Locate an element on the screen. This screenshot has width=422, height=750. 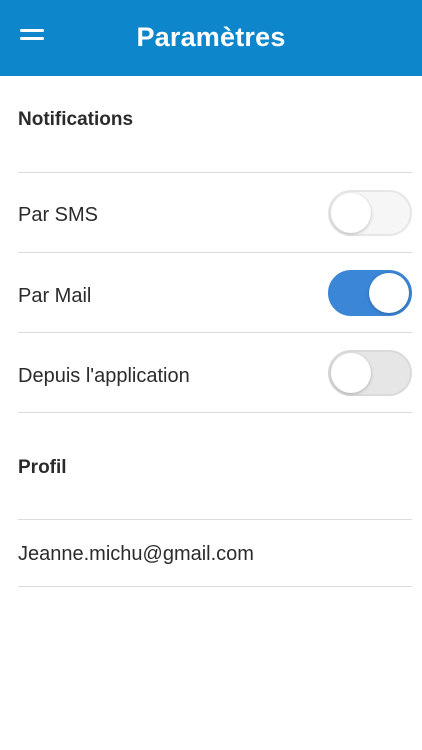
app-bar: Paramètres is located at coordinates (211, 38).